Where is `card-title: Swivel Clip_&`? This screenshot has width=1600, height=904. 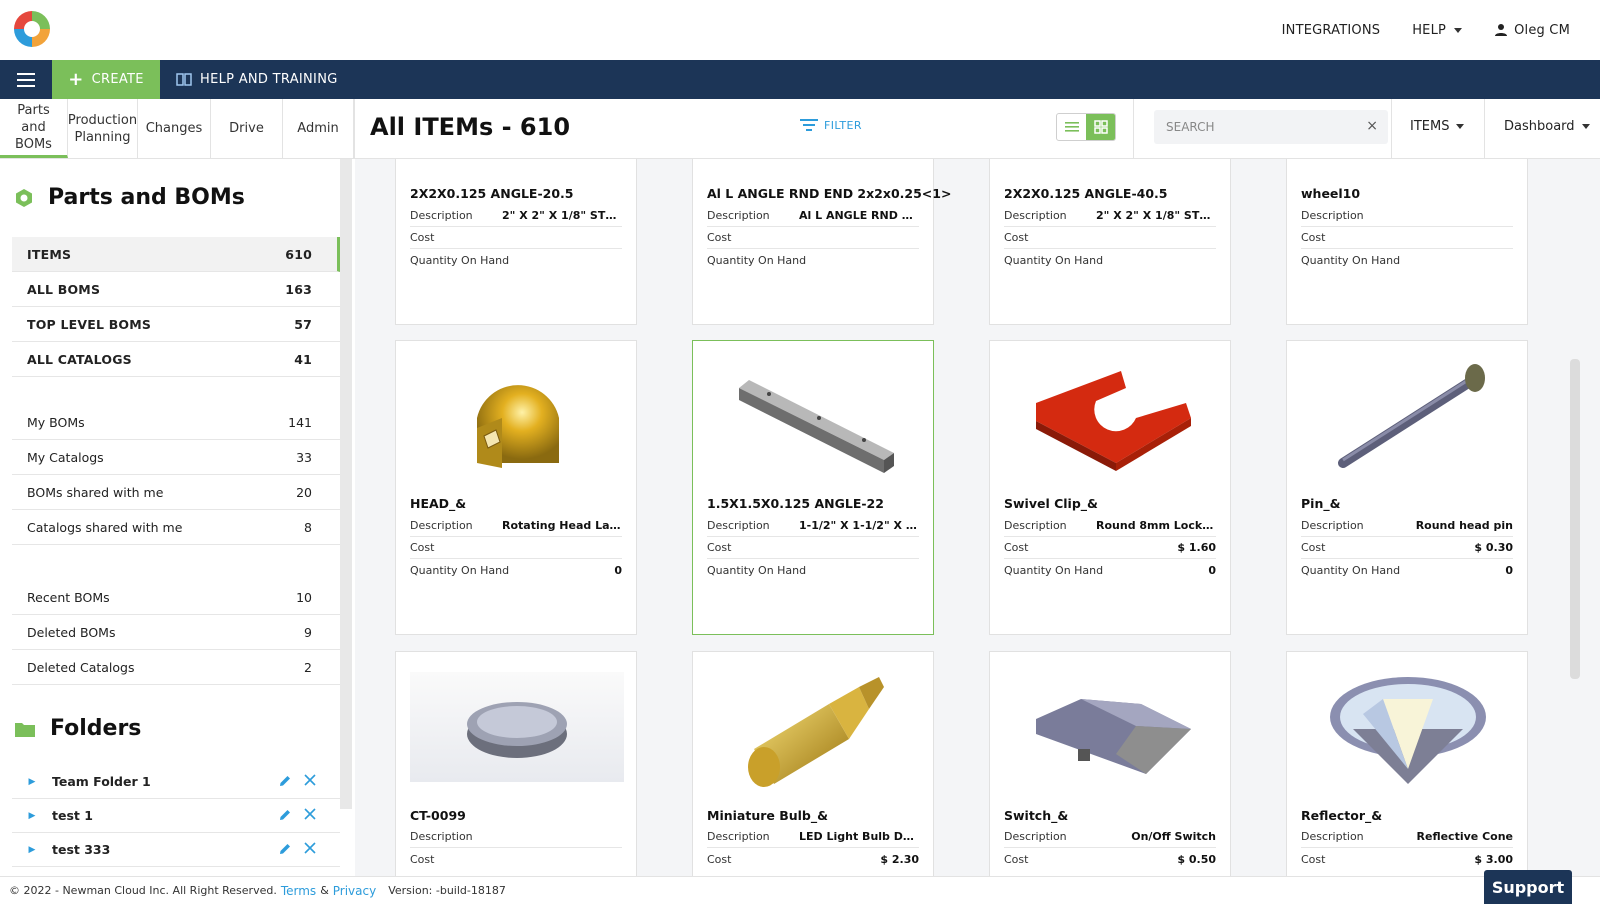
card-title: Swivel Clip_& is located at coordinates (1051, 503).